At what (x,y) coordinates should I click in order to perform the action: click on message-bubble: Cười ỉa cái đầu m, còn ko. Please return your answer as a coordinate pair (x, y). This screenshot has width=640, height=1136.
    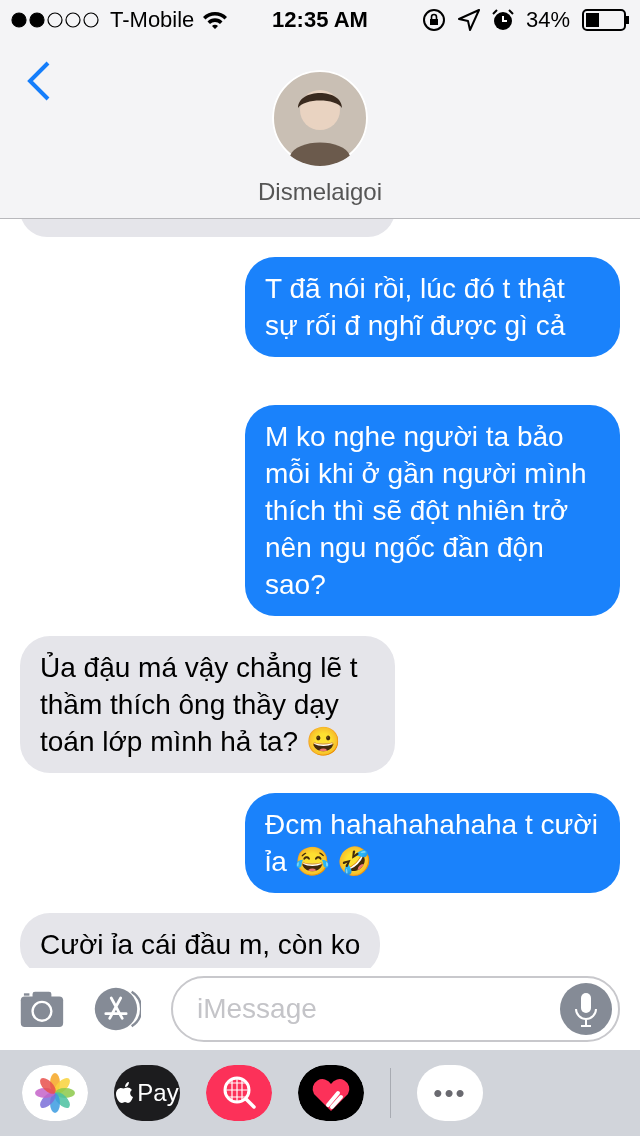
    Looking at the image, I should click on (200, 940).